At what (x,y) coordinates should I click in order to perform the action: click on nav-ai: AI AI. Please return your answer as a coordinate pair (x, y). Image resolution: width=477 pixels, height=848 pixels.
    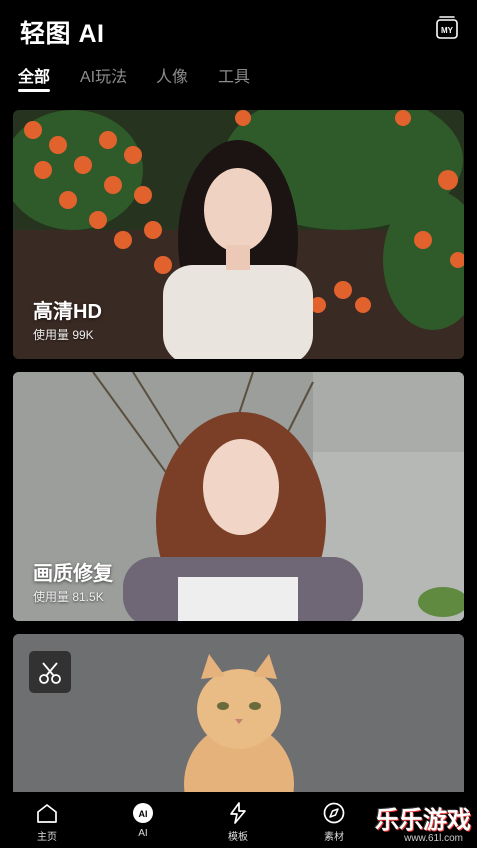
    Looking at the image, I should click on (143, 818).